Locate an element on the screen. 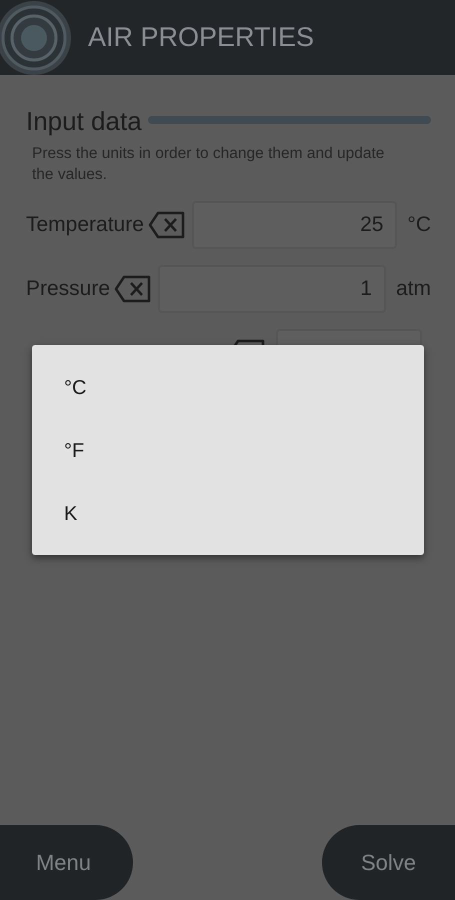  unit-link: atm is located at coordinates (413, 289).